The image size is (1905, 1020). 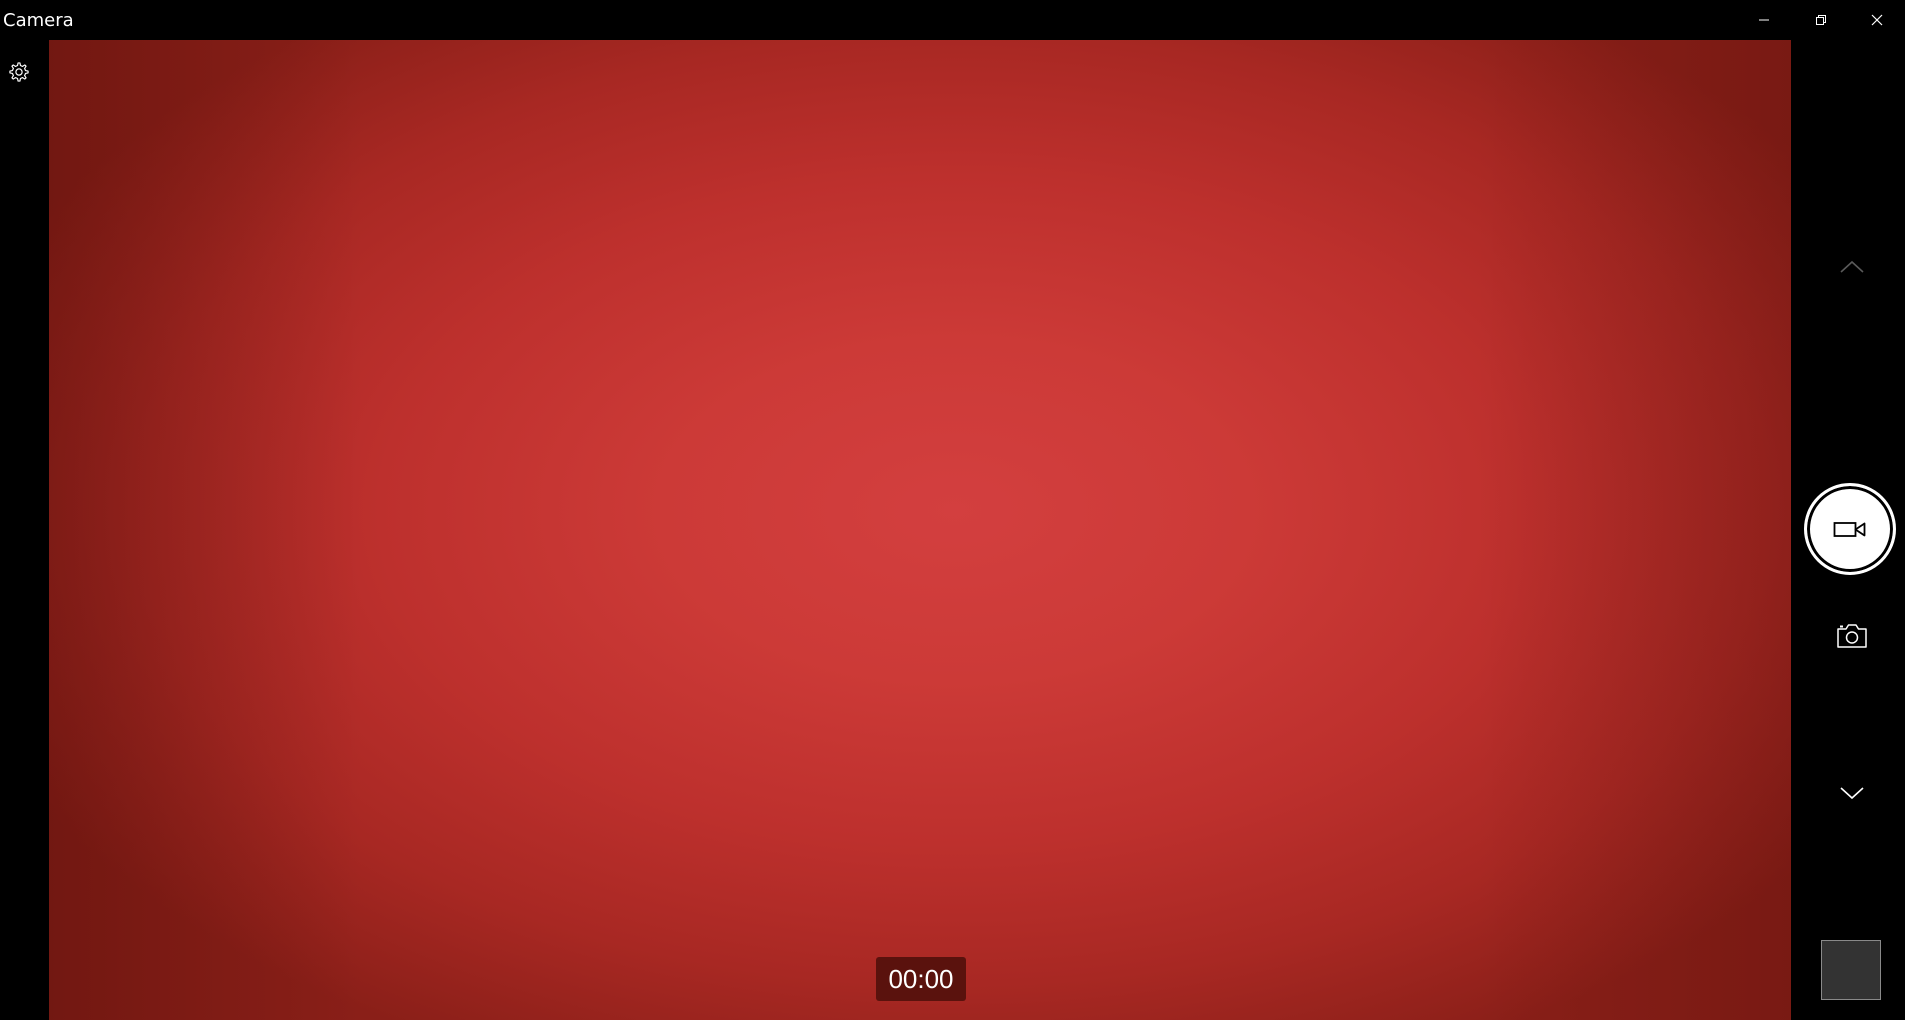 I want to click on record-video-button, so click(x=1850, y=529).